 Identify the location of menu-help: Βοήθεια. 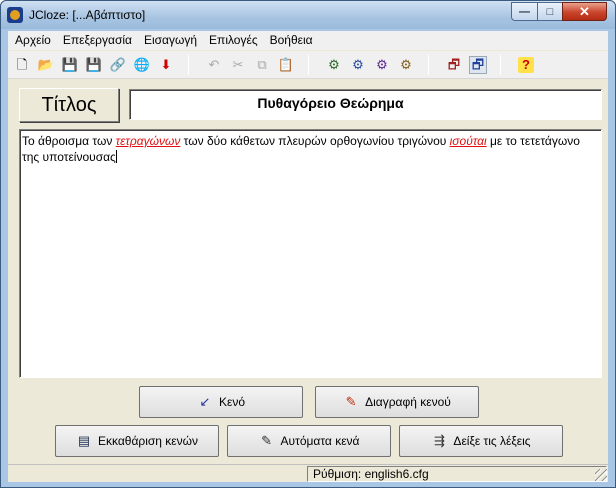
(291, 40).